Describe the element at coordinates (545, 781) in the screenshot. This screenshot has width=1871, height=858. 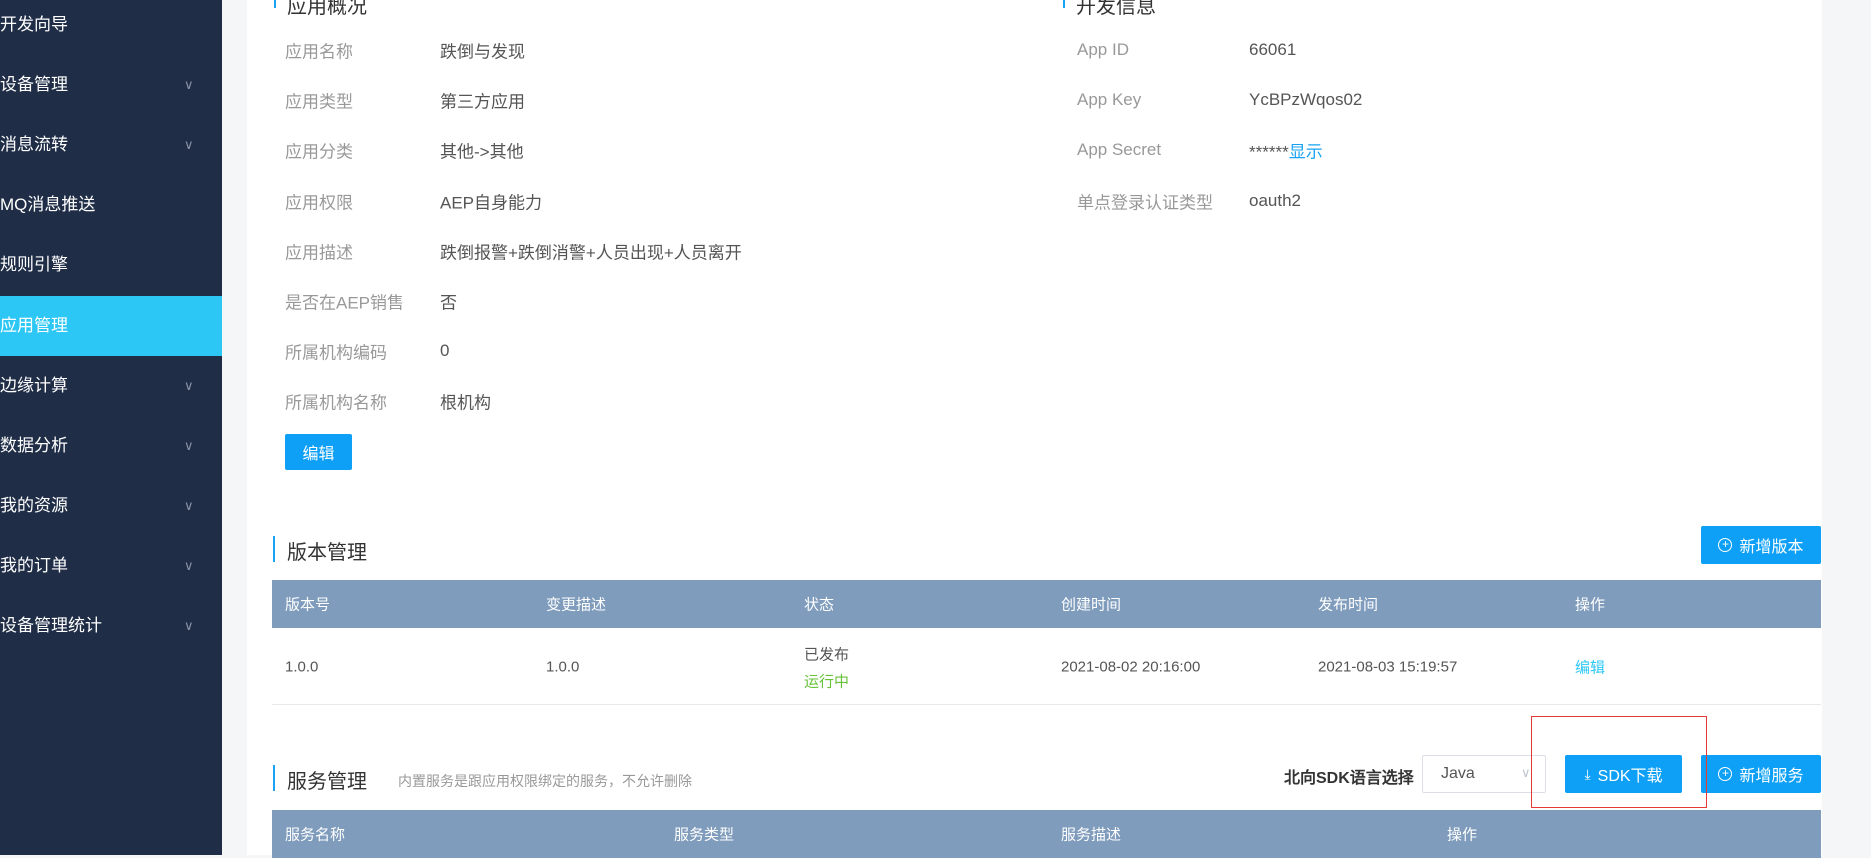
I see `services-note: 内置服务是跟应用权限绑定的服务，不允许删除` at that location.